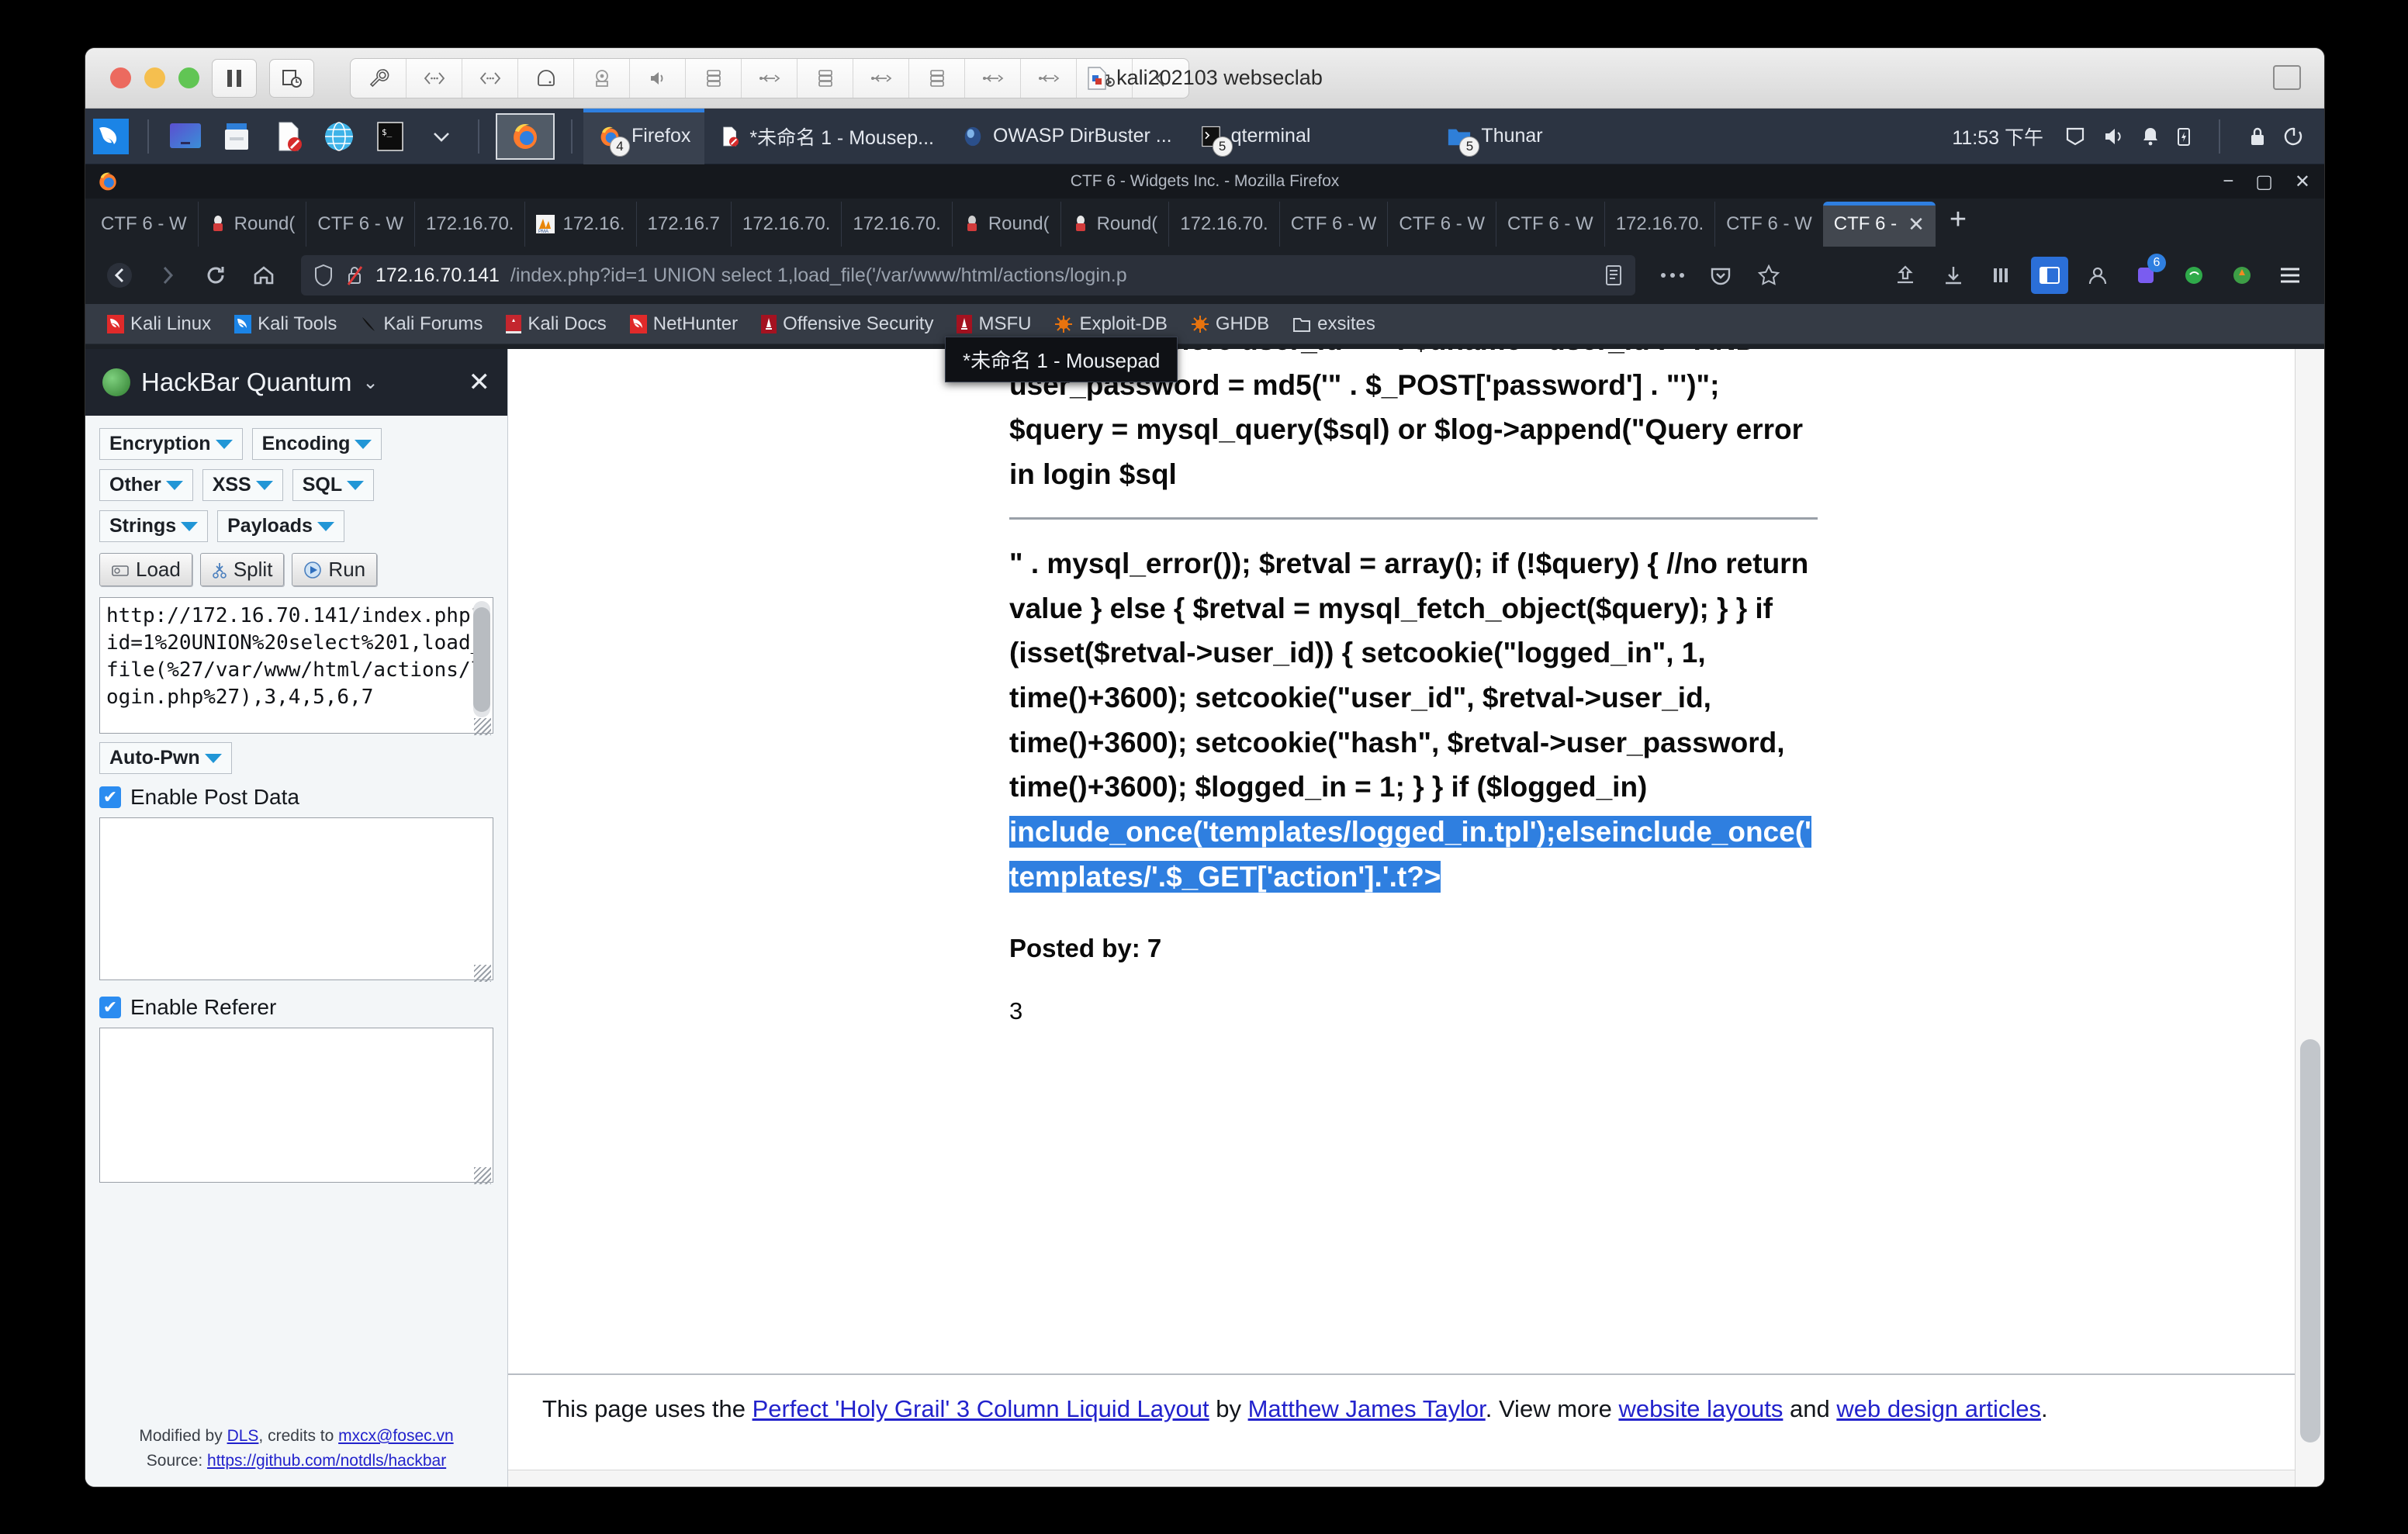 This screenshot has width=2408, height=1534. Describe the element at coordinates (2287, 77) in the screenshot. I see `vm-restore-button` at that location.